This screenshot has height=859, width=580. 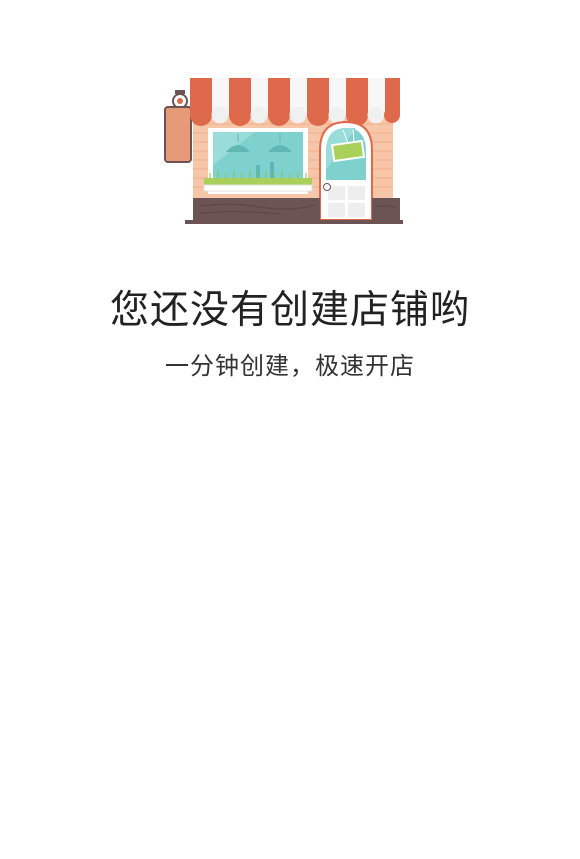 What do you see at coordinates (290, 366) in the screenshot?
I see `empty-state-subtitle: 一分钟创建，极速开店` at bounding box center [290, 366].